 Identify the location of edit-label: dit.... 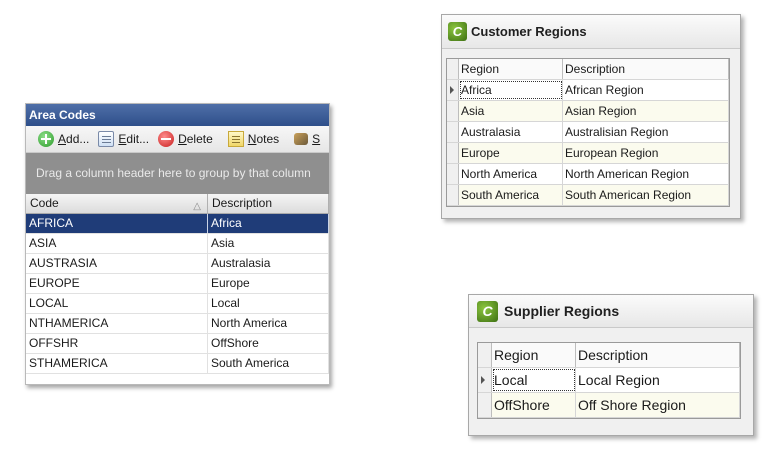
(138, 139).